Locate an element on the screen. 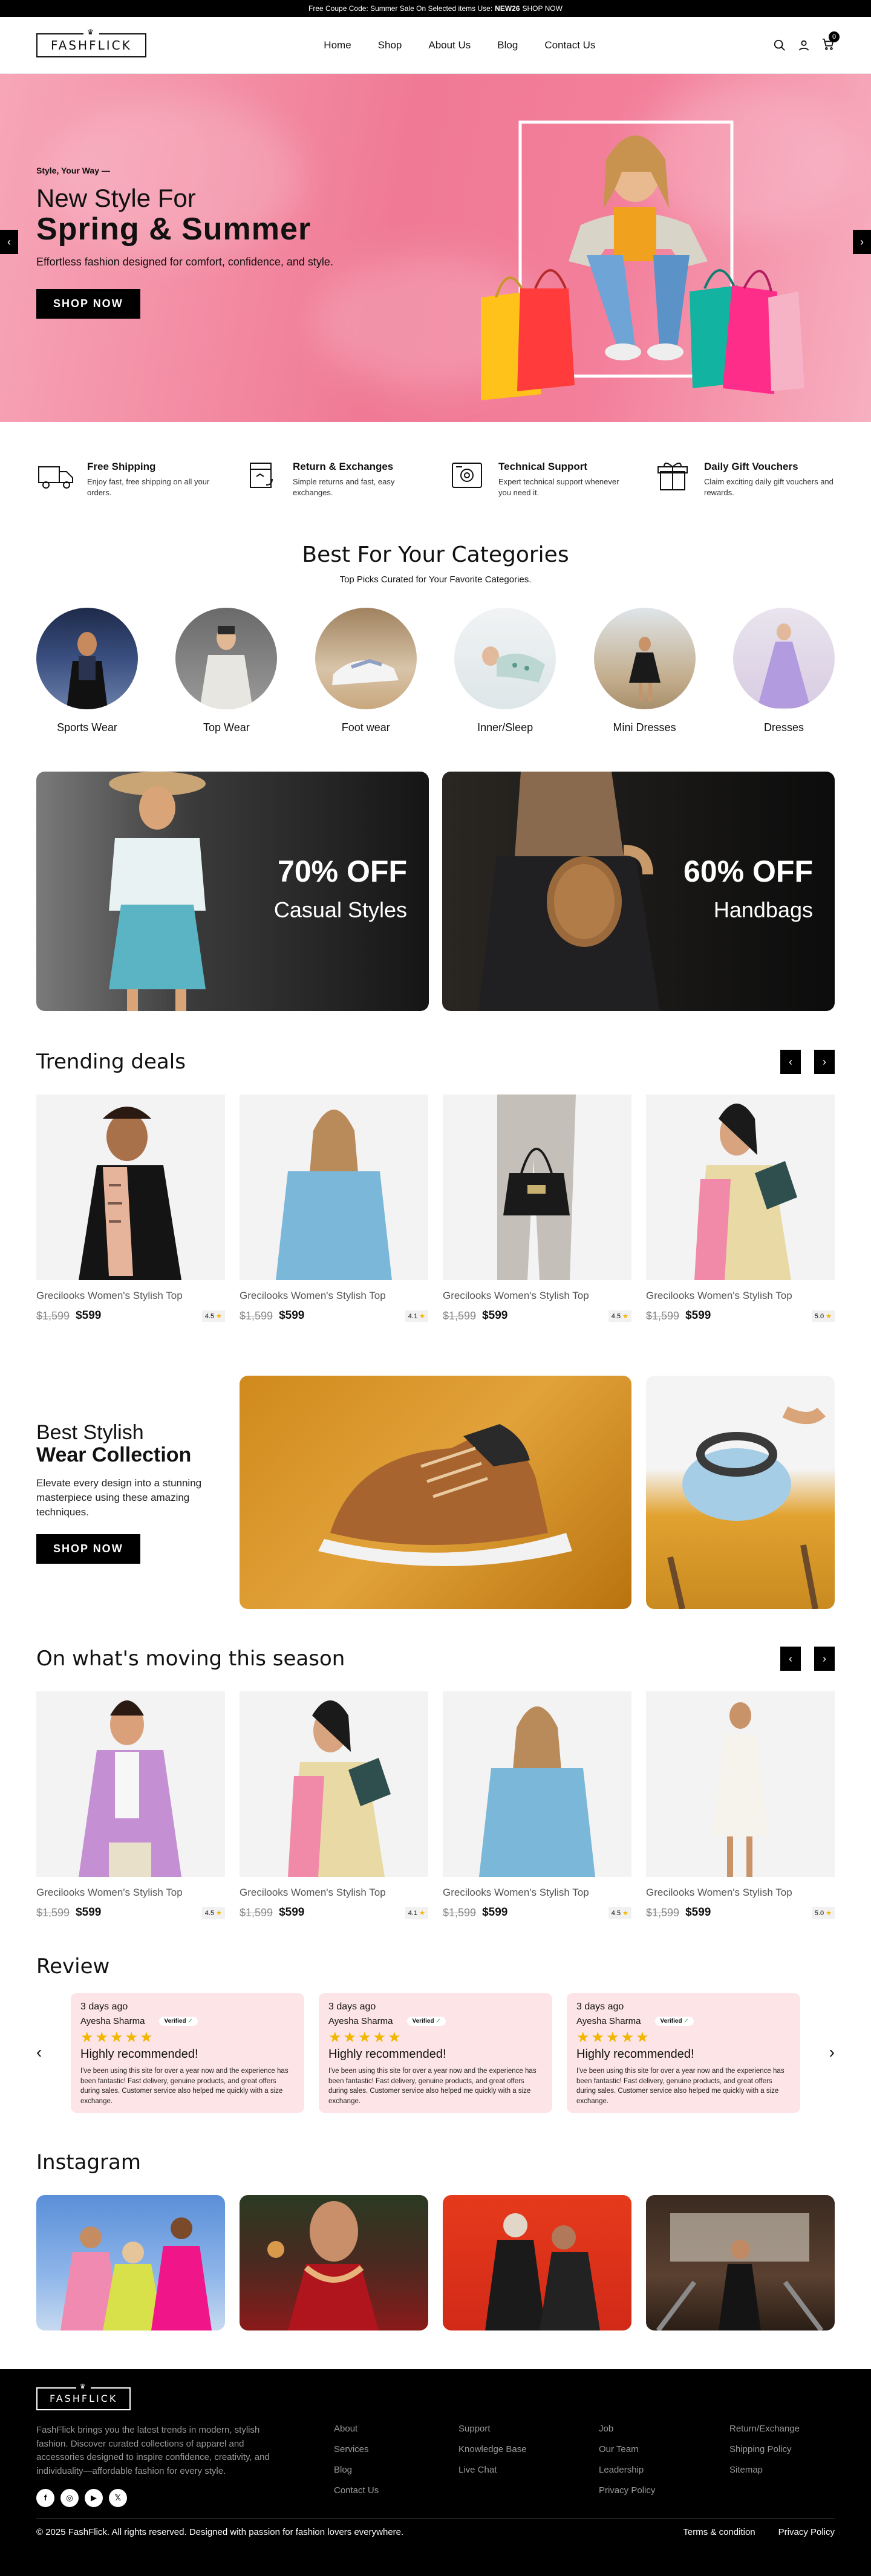  cart-button: 0 is located at coordinates (830, 42).